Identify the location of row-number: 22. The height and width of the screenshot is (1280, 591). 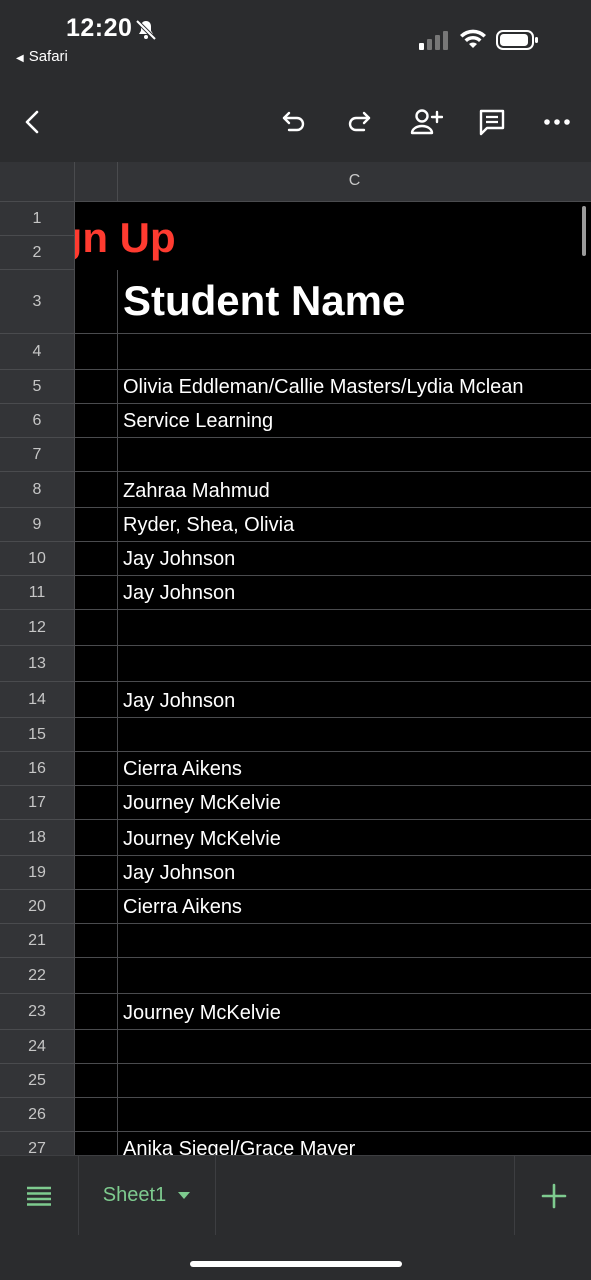
(37, 976).